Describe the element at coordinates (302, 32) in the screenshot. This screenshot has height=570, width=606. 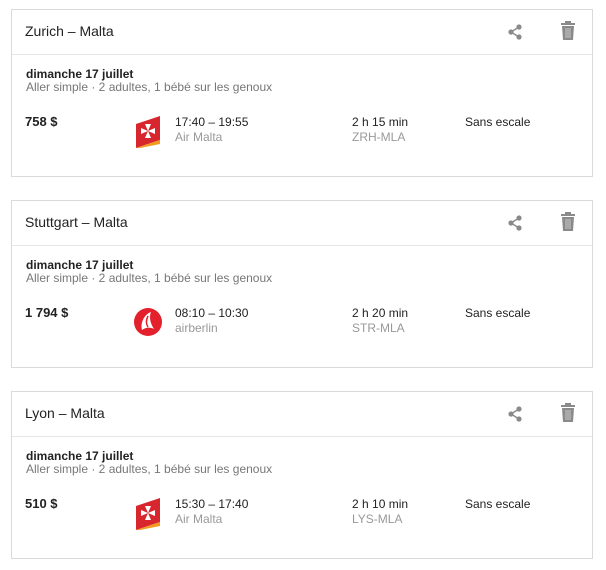
I see `card-header: Zurich – Malta` at that location.